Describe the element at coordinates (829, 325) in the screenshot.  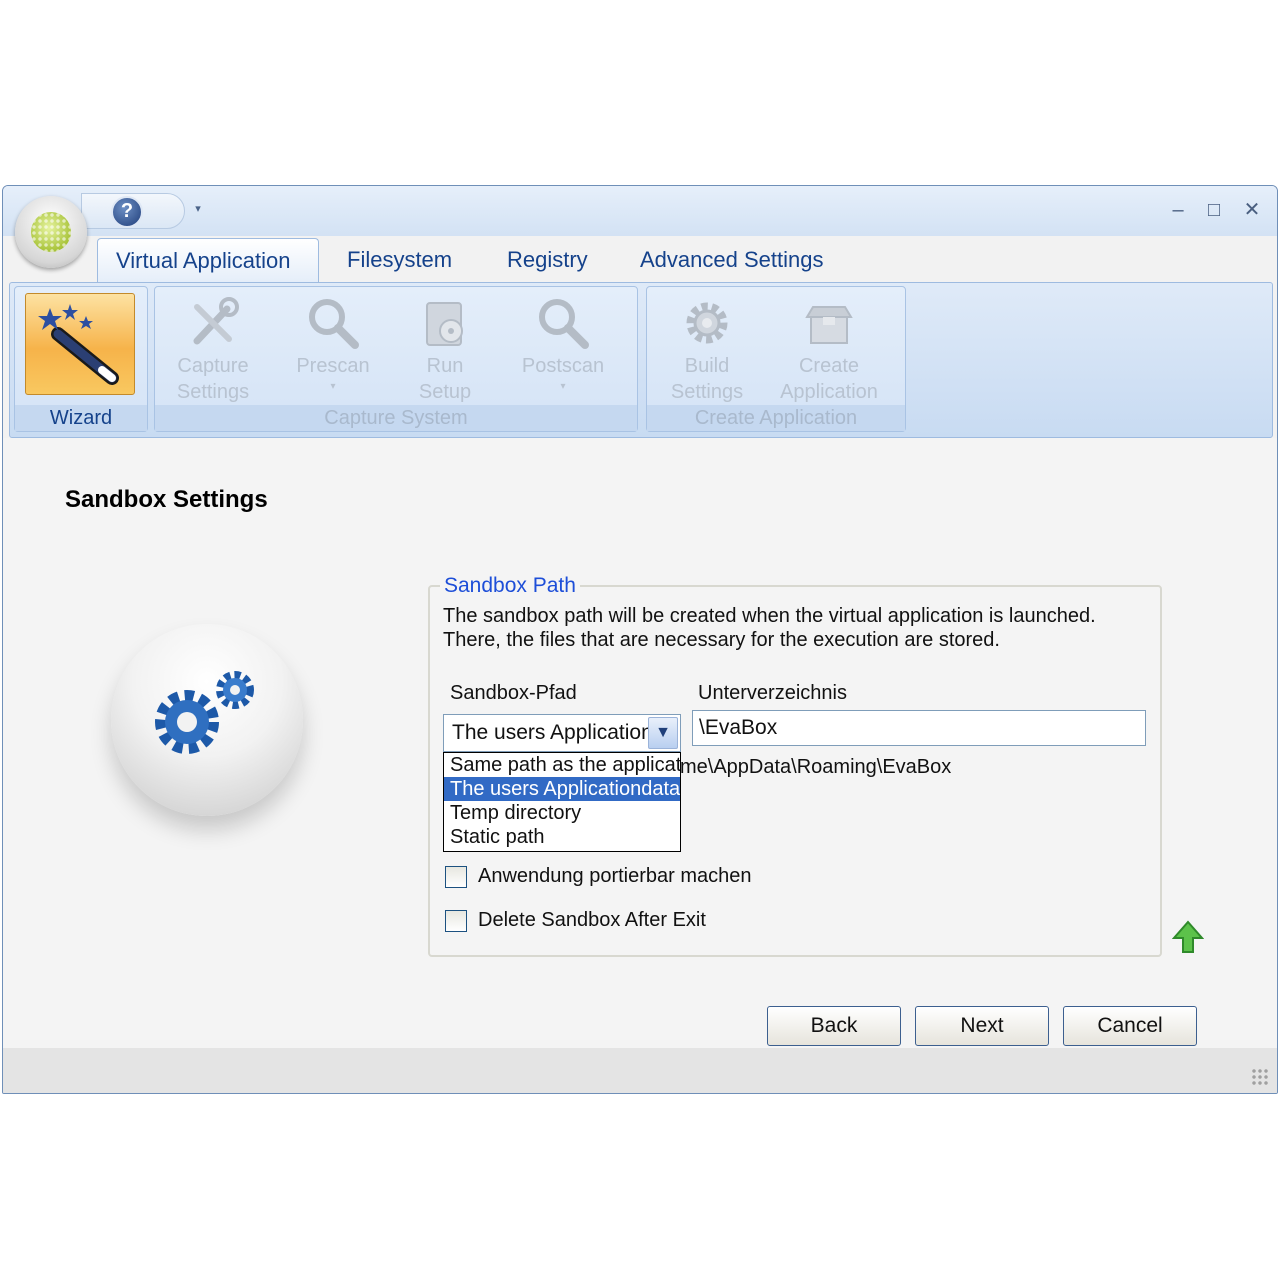
I see `package-box-icon` at that location.